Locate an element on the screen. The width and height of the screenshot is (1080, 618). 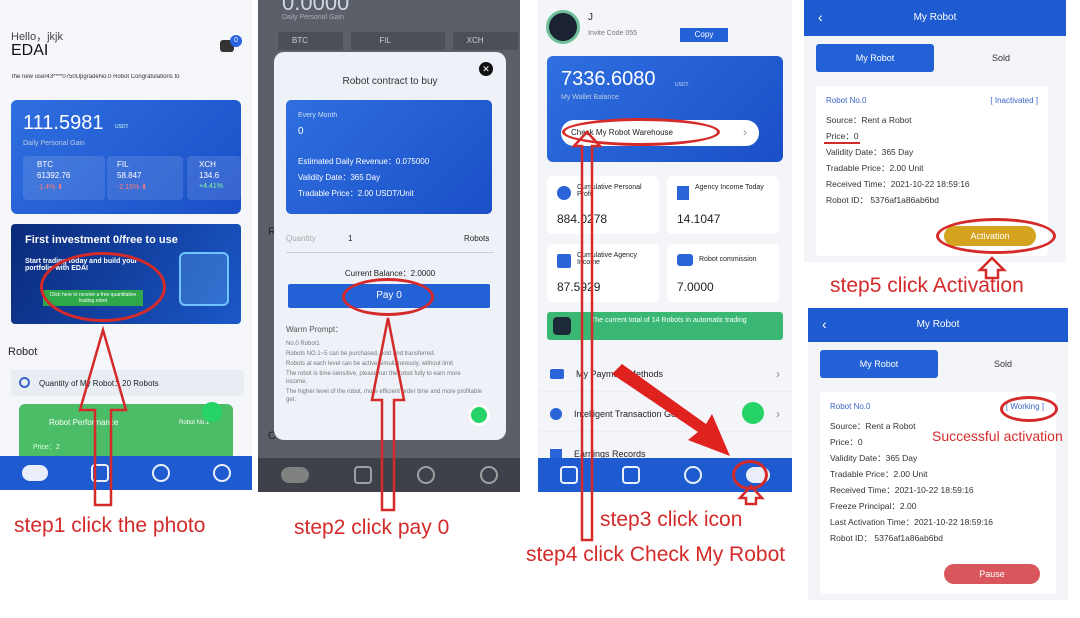
step4-label: step4 click Check My Robot is located at coordinates (656, 554).